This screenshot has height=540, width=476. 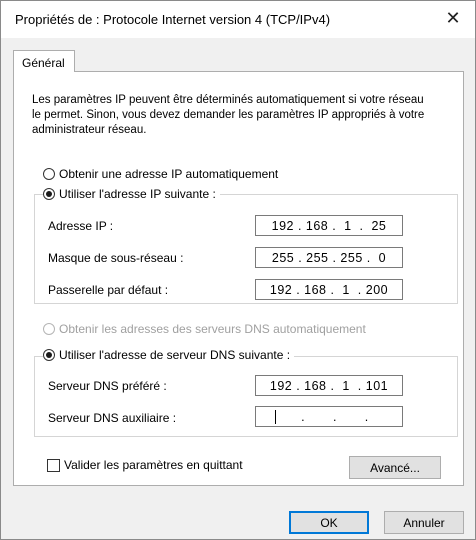 I want to click on radio-dns-manual-indicator, so click(x=49, y=355).